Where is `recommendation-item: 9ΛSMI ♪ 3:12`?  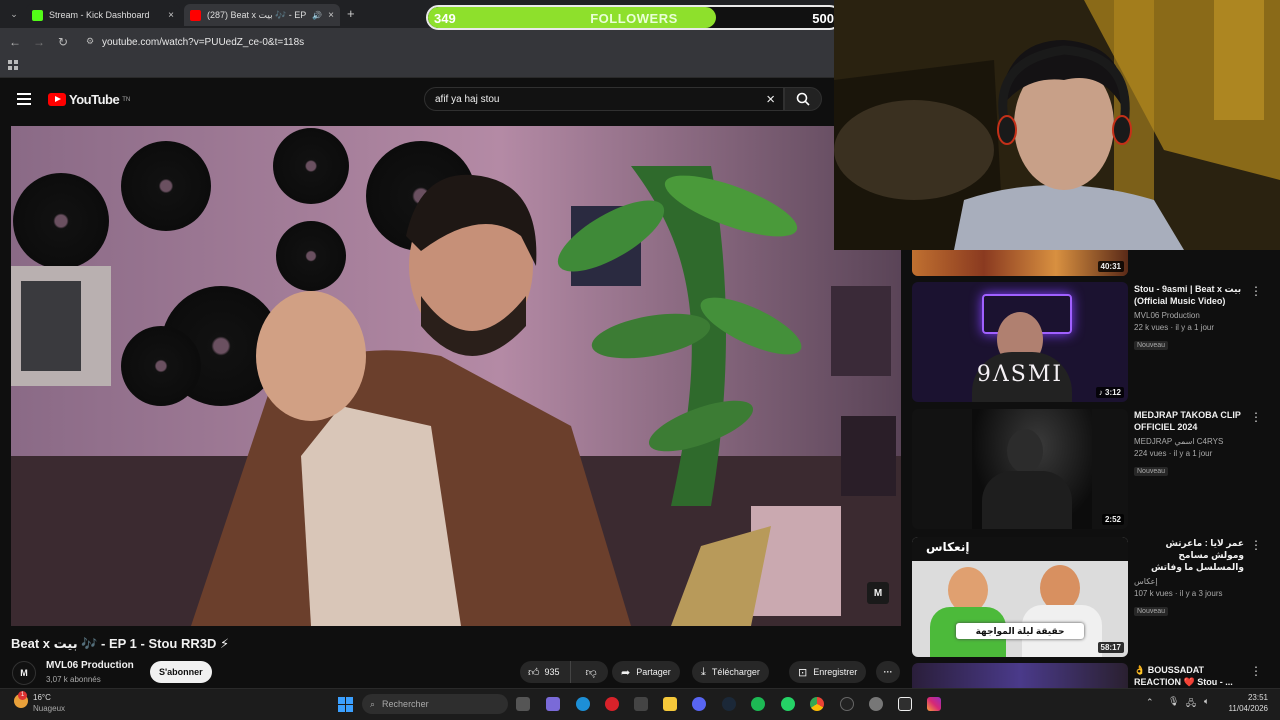 recommendation-item: 9ΛSMI ♪ 3:12 is located at coordinates (1020, 342).